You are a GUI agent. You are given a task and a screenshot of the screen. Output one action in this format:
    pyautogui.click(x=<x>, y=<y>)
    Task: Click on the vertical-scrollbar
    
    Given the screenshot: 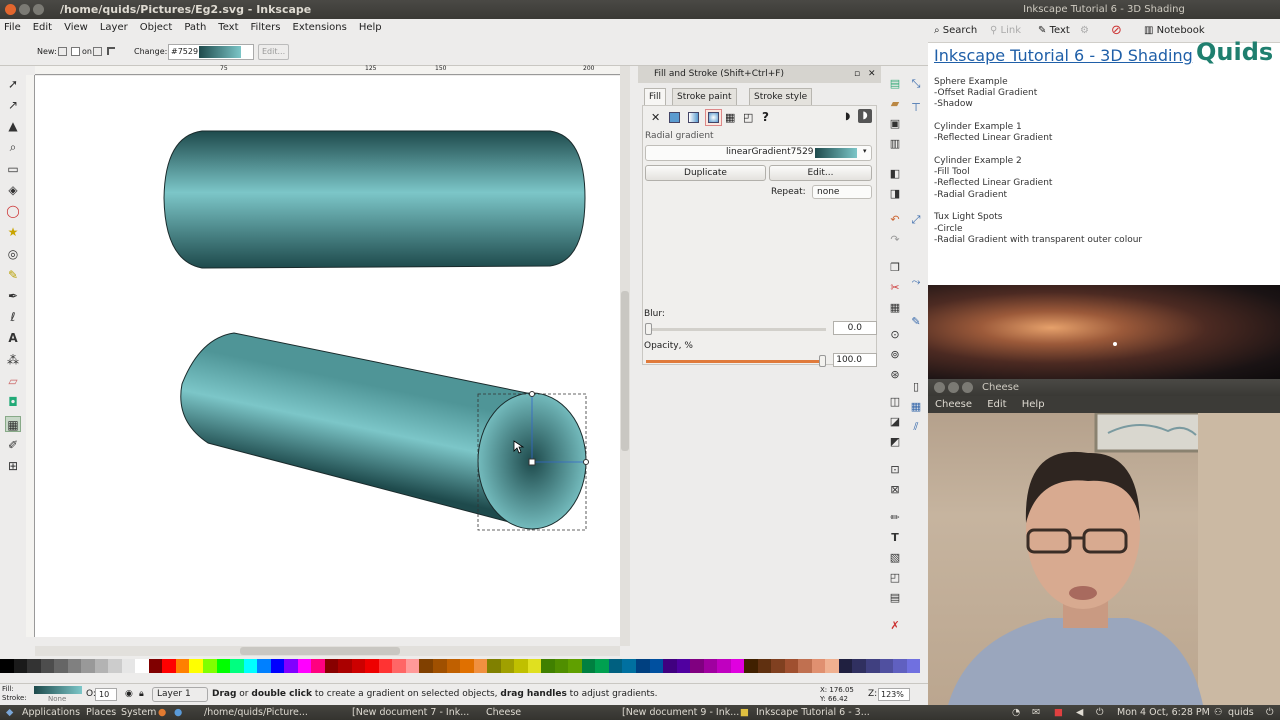 What is the action you would take?
    pyautogui.click(x=625, y=356)
    